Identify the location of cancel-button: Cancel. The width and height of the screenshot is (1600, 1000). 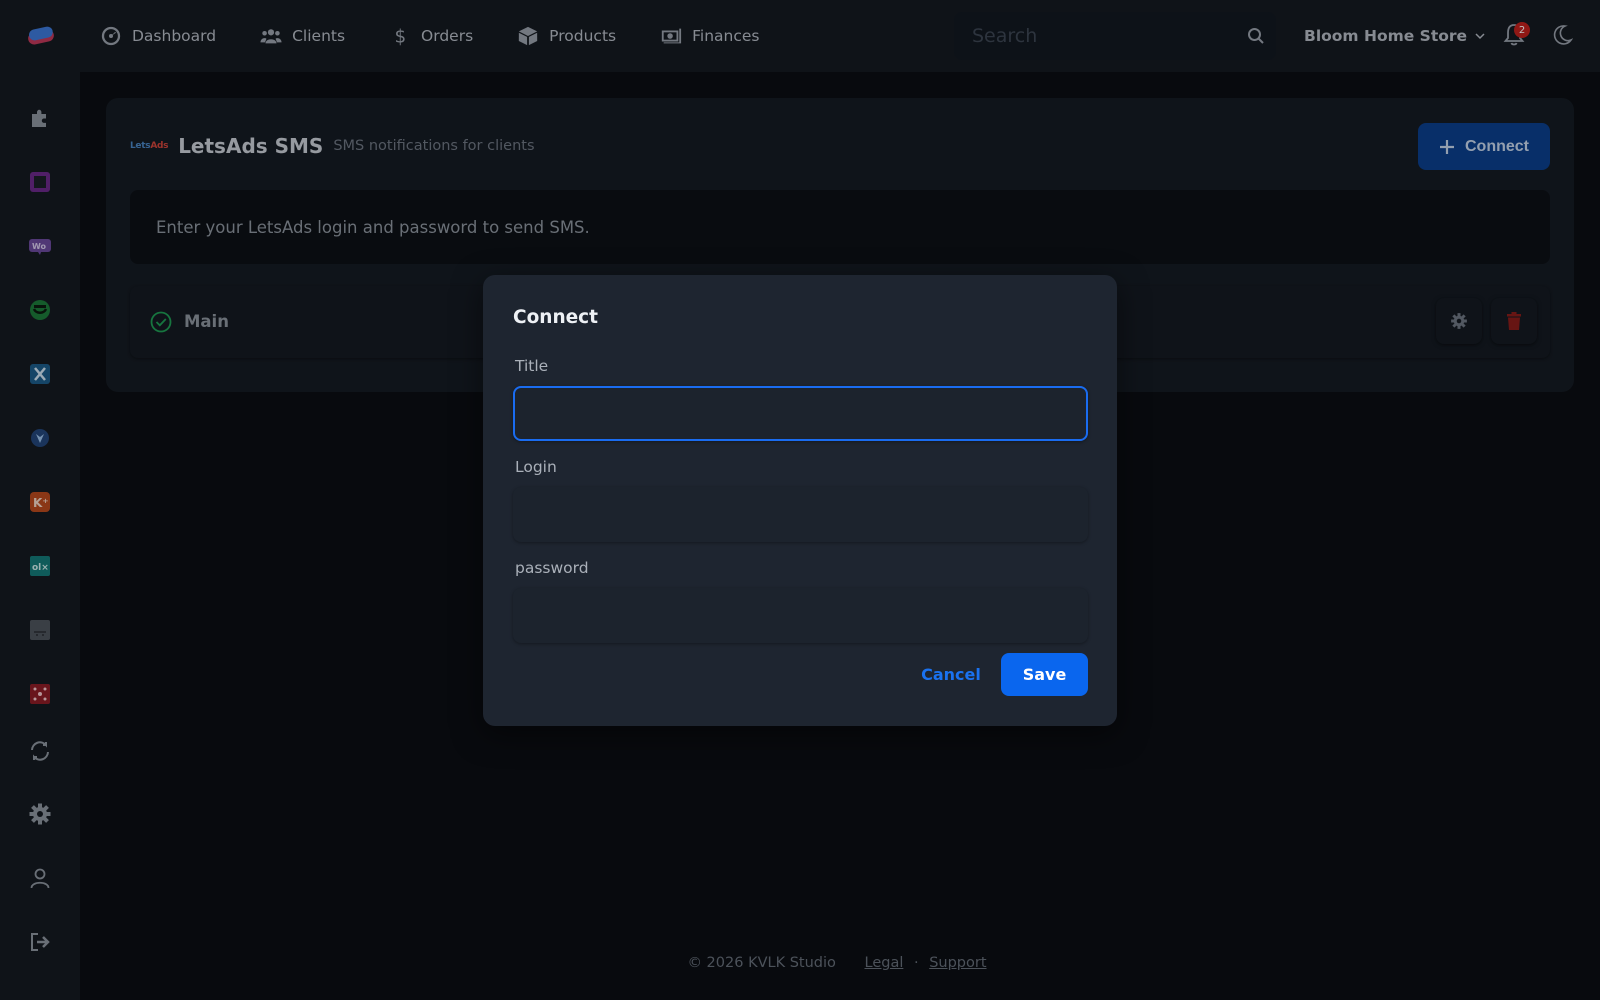
(951, 674).